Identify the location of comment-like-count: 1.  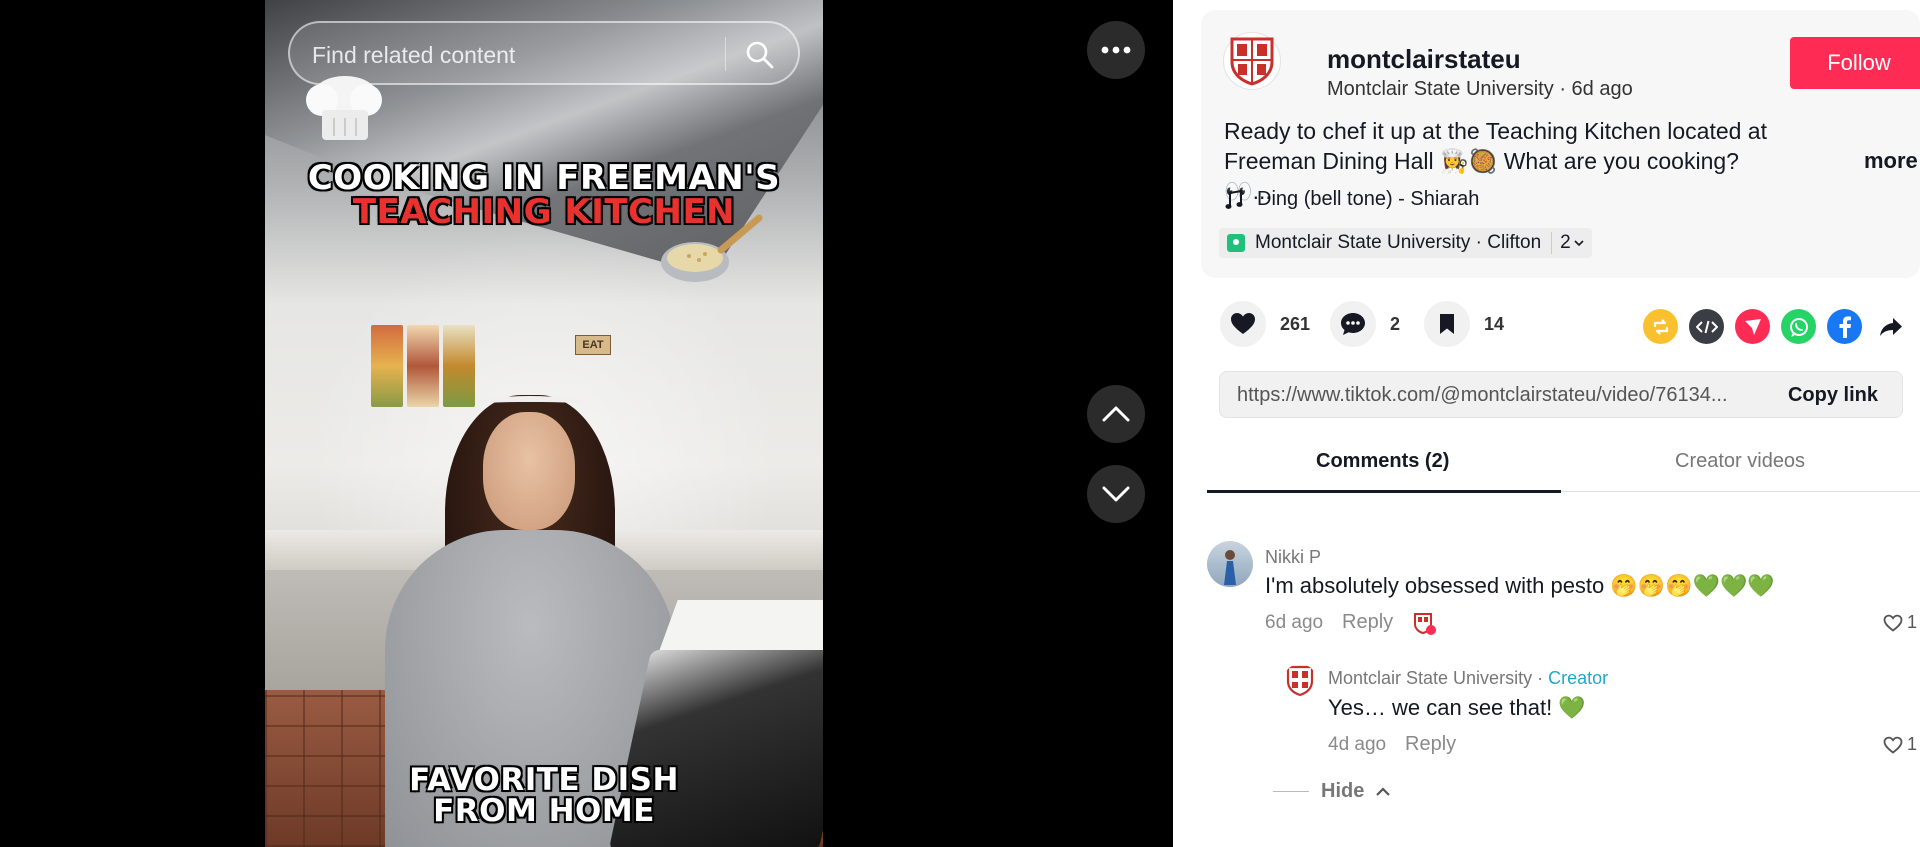
(1912, 622).